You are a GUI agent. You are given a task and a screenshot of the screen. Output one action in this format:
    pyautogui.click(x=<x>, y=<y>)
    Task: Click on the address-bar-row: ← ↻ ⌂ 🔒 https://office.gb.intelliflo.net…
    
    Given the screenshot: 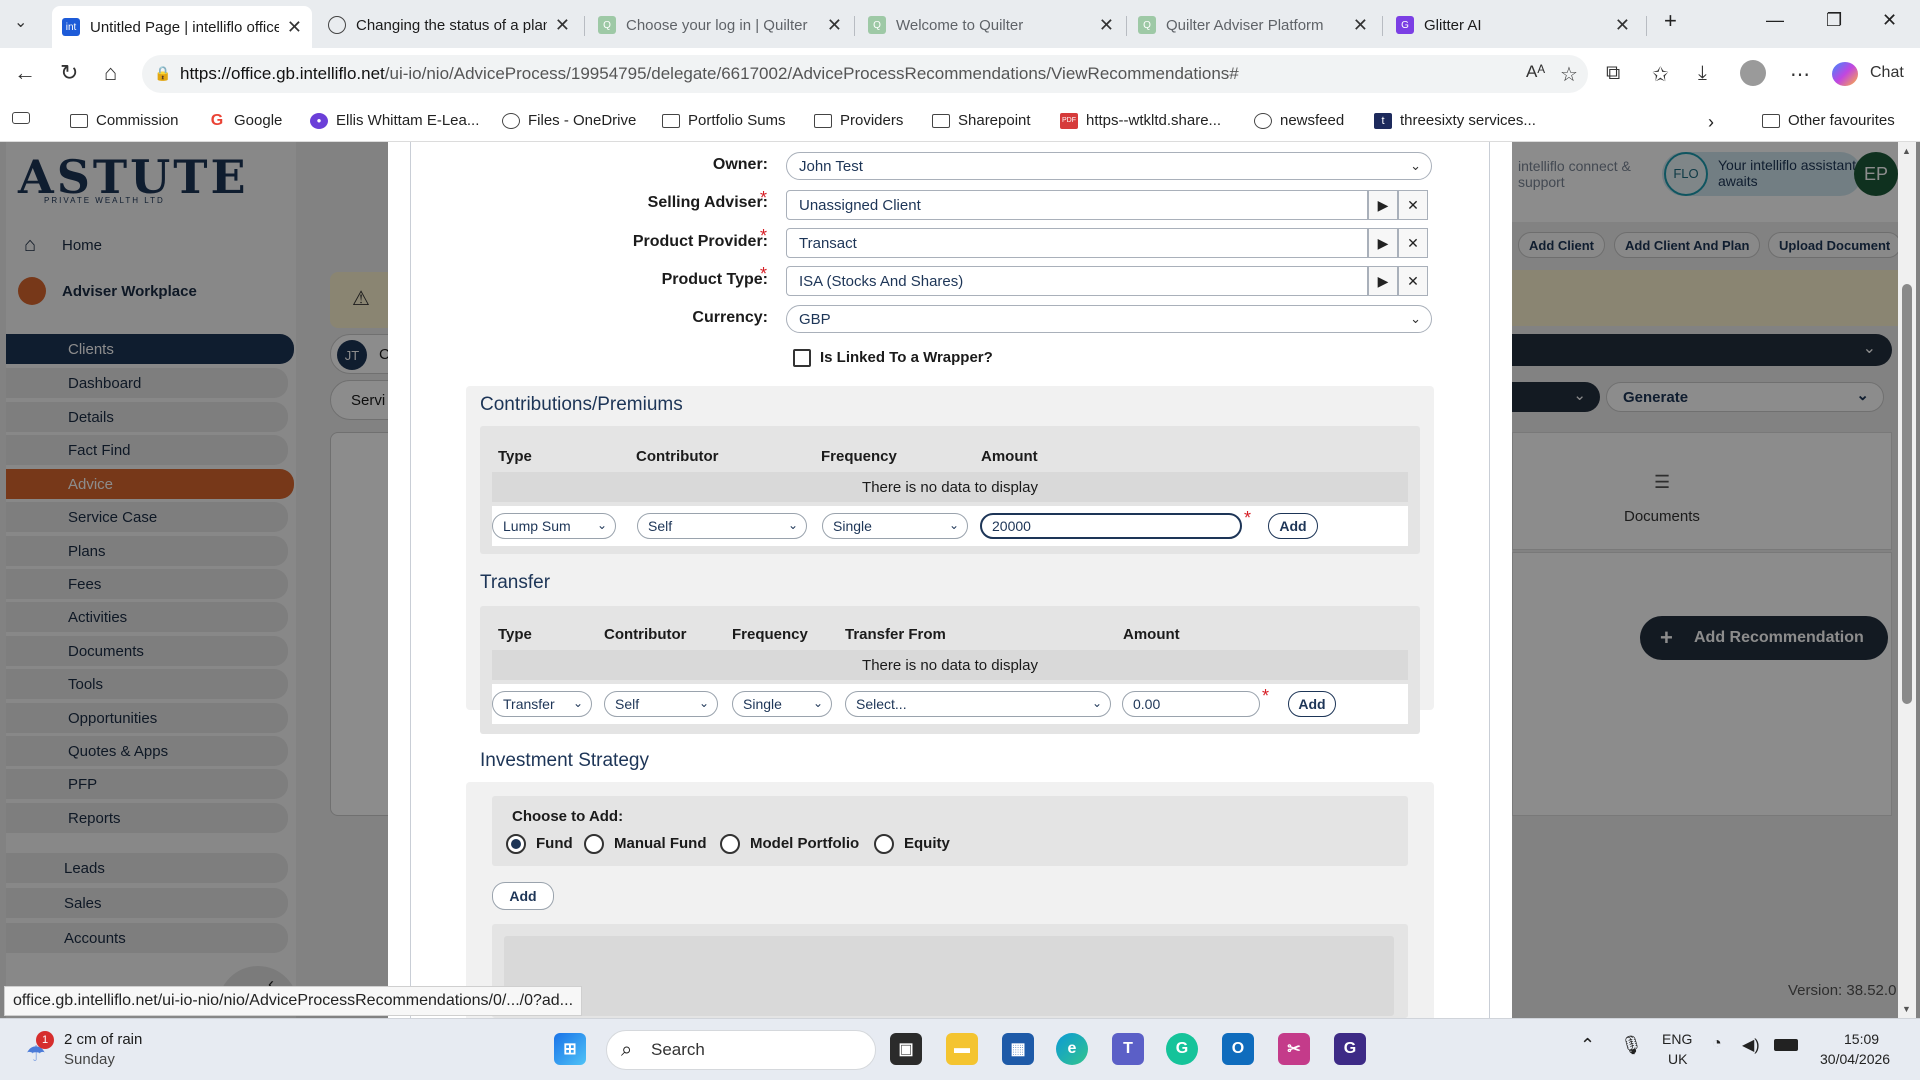 What is the action you would take?
    pyautogui.click(x=960, y=75)
    